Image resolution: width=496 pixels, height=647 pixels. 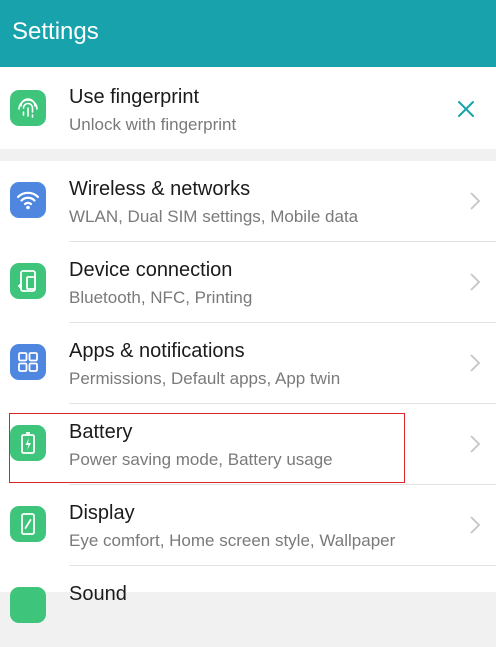 What do you see at coordinates (28, 362) in the screenshot?
I see `apps-grid-icon` at bounding box center [28, 362].